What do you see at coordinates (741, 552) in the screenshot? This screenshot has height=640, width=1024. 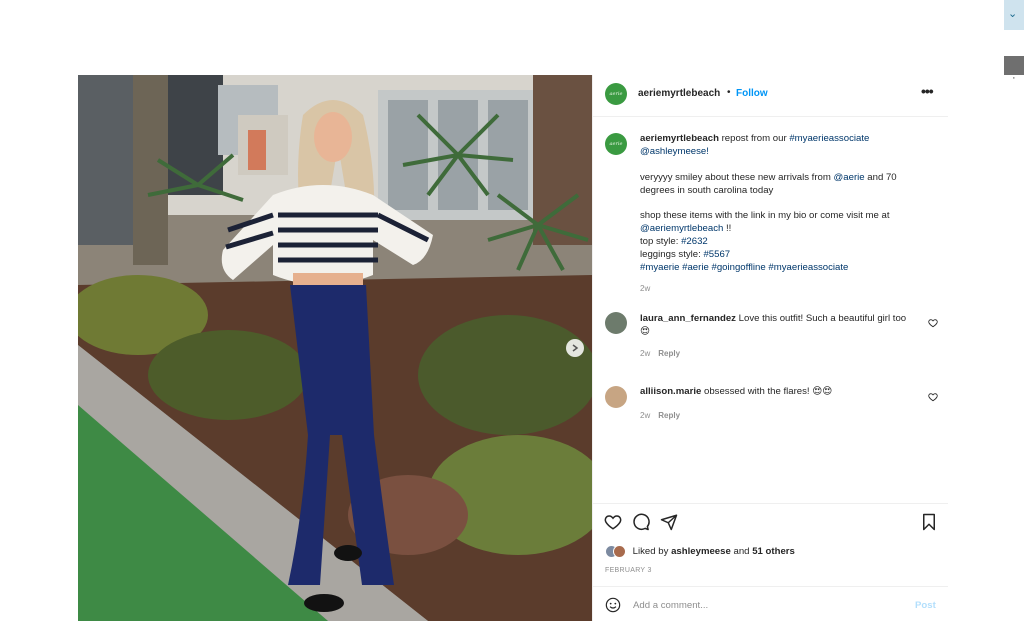 I see `likes-and: and` at bounding box center [741, 552].